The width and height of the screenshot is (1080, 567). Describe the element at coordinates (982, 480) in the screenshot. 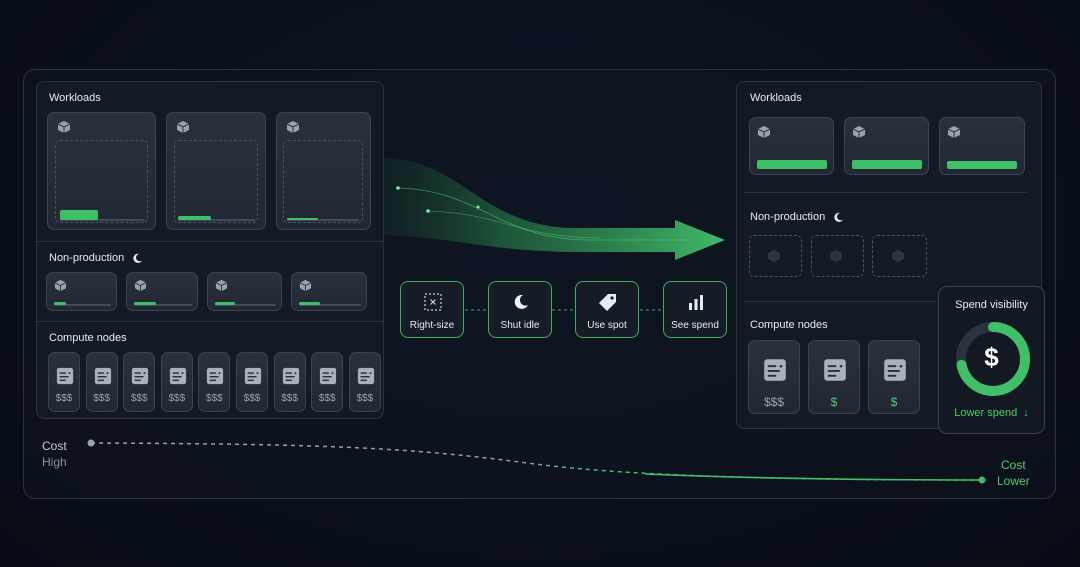

I see `cost-end-dot` at that location.